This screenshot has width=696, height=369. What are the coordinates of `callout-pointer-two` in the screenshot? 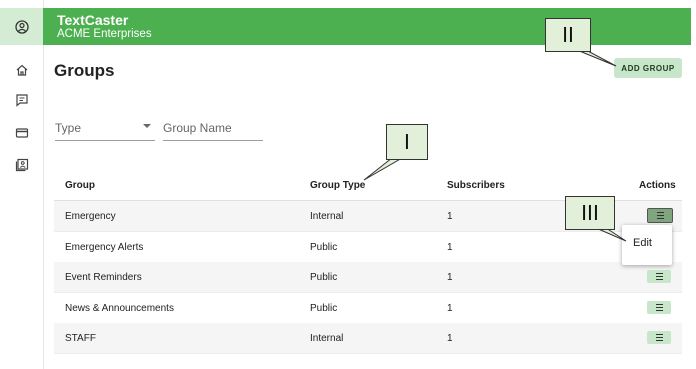 It's located at (596, 58).